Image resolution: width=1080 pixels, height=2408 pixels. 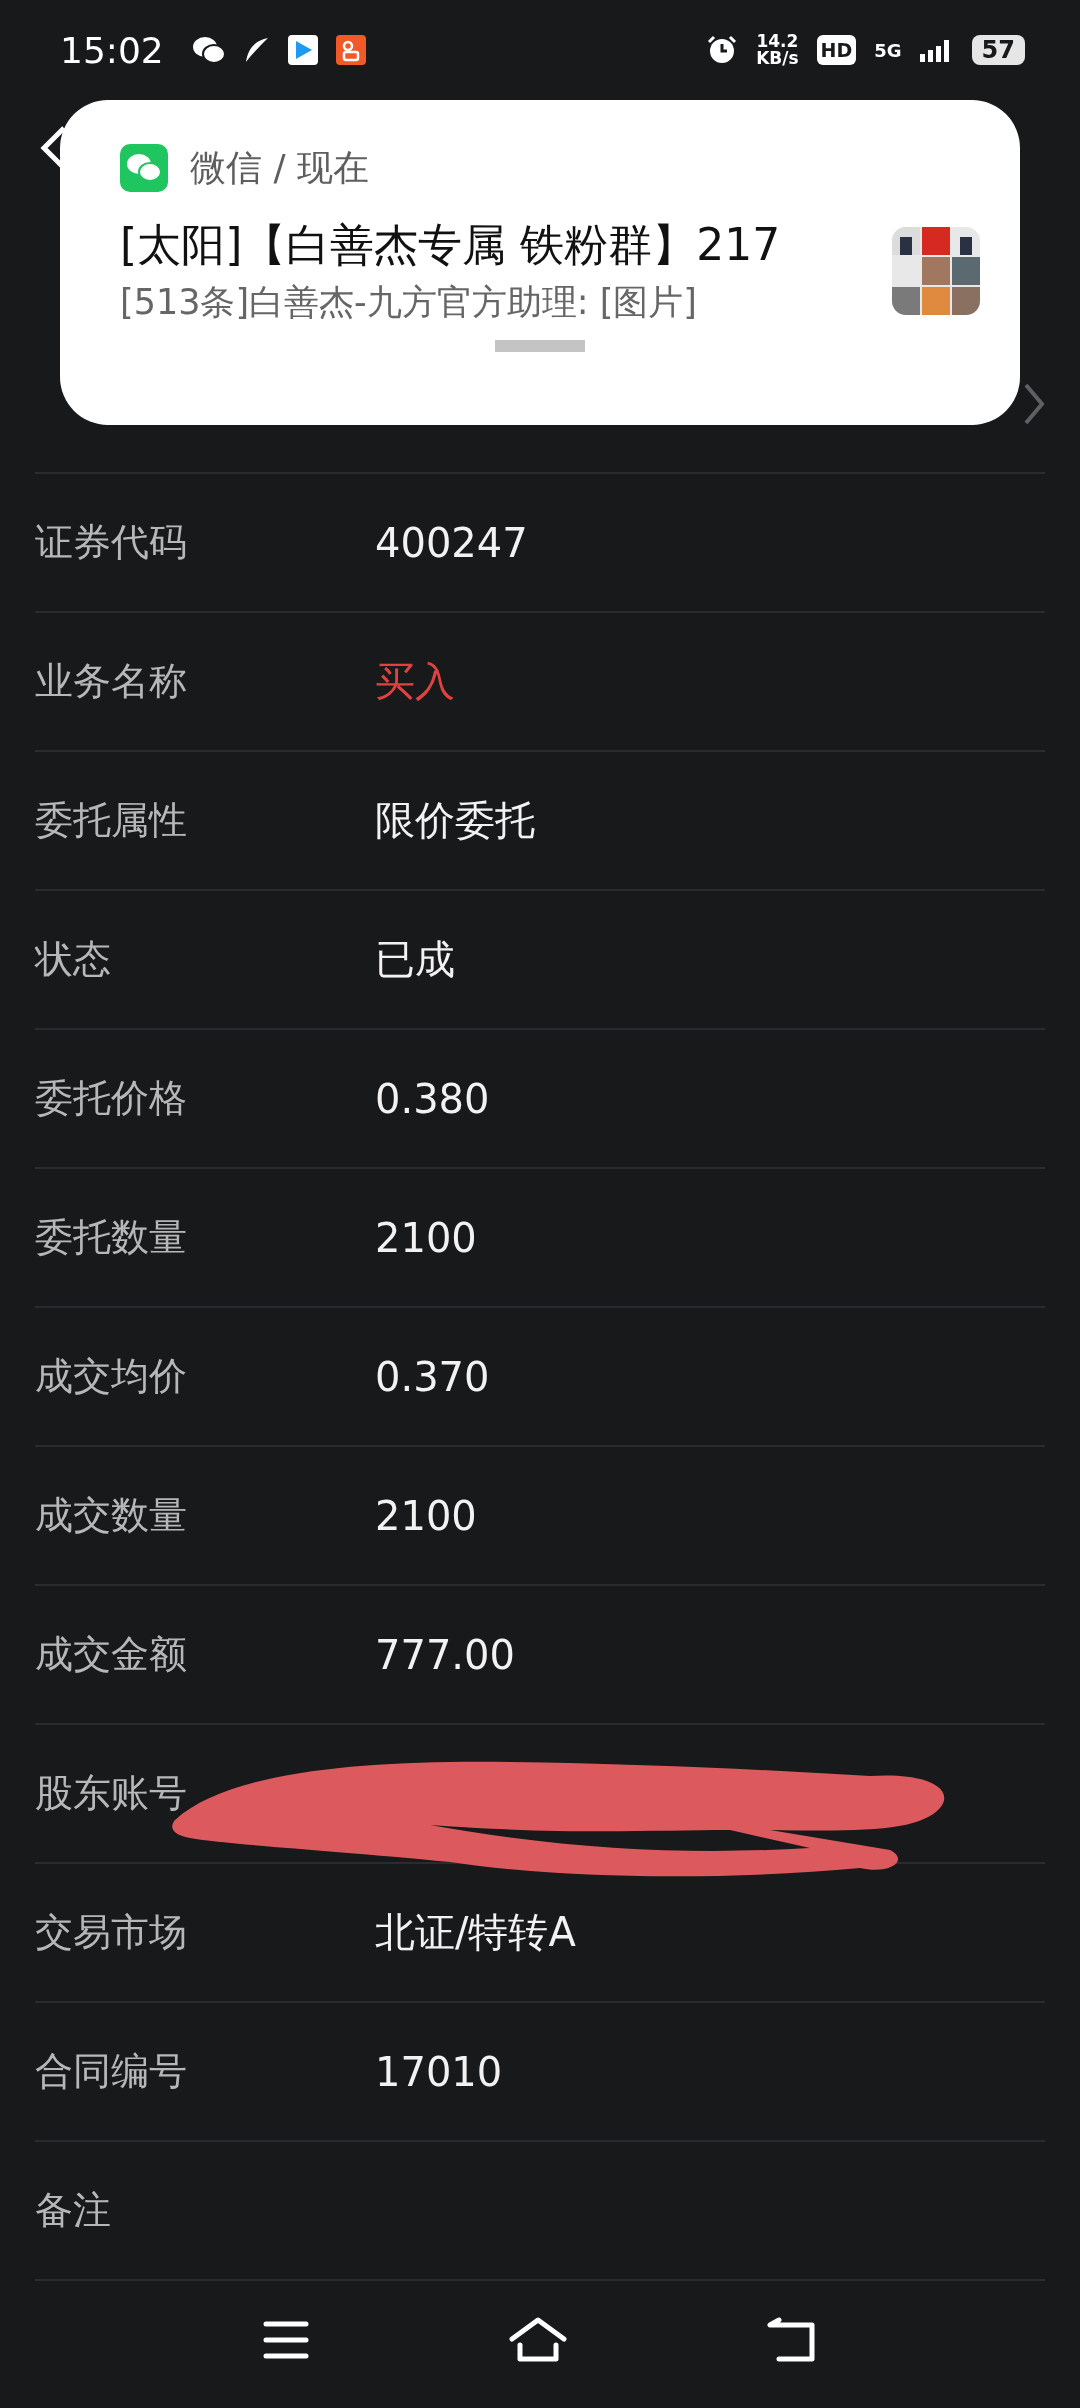 I want to click on chat-app-icon, so click(x=144, y=168).